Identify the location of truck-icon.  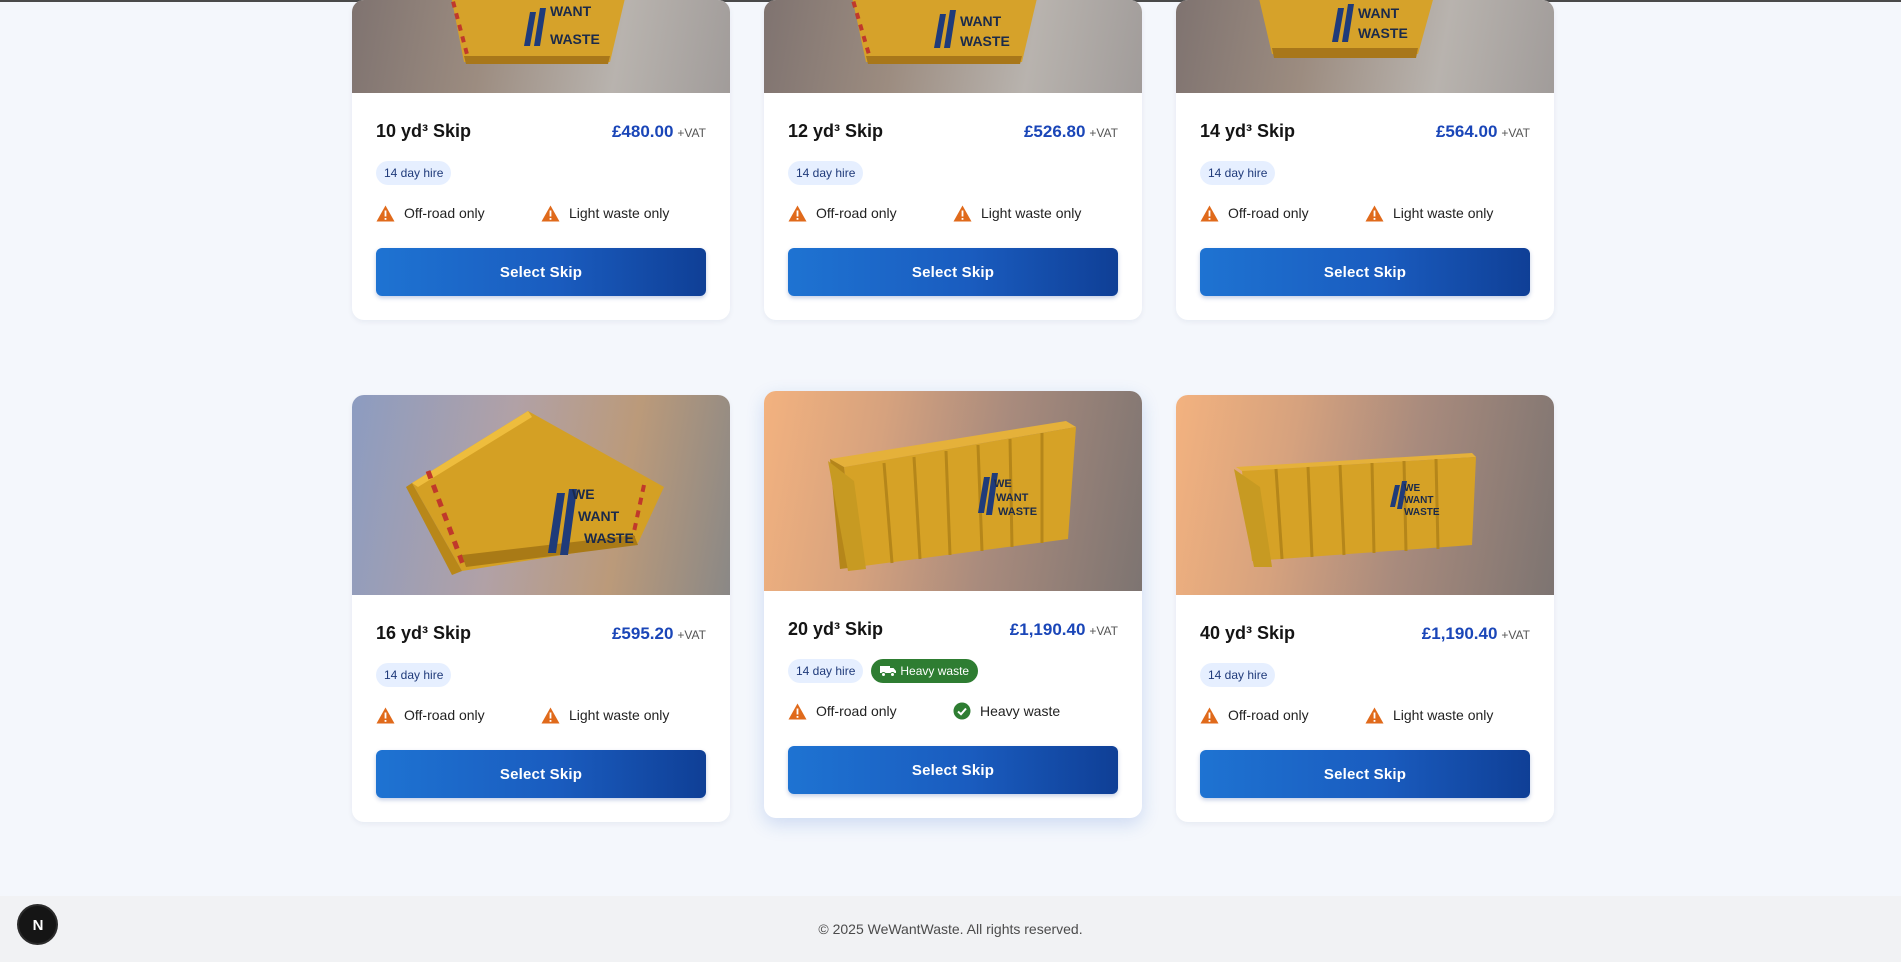
(888, 671).